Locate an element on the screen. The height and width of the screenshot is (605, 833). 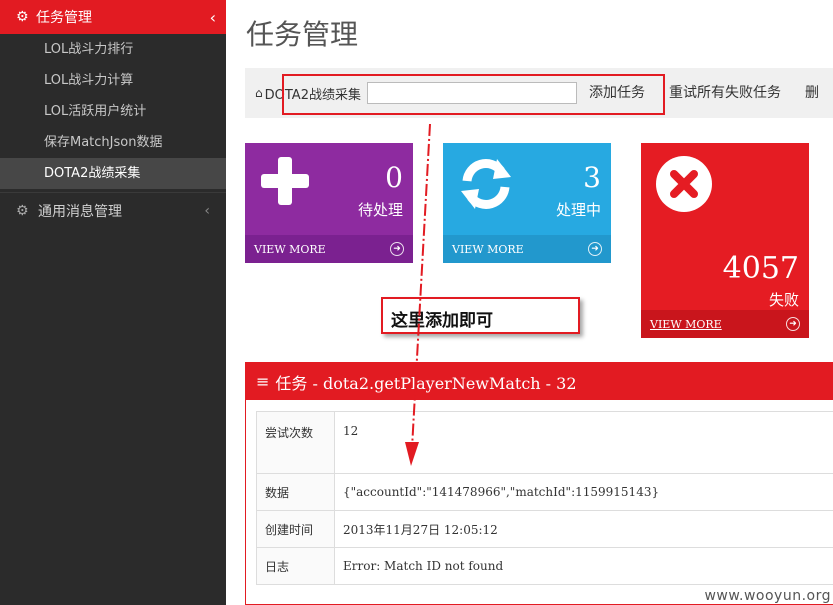
highlight-box is located at coordinates (473, 94).